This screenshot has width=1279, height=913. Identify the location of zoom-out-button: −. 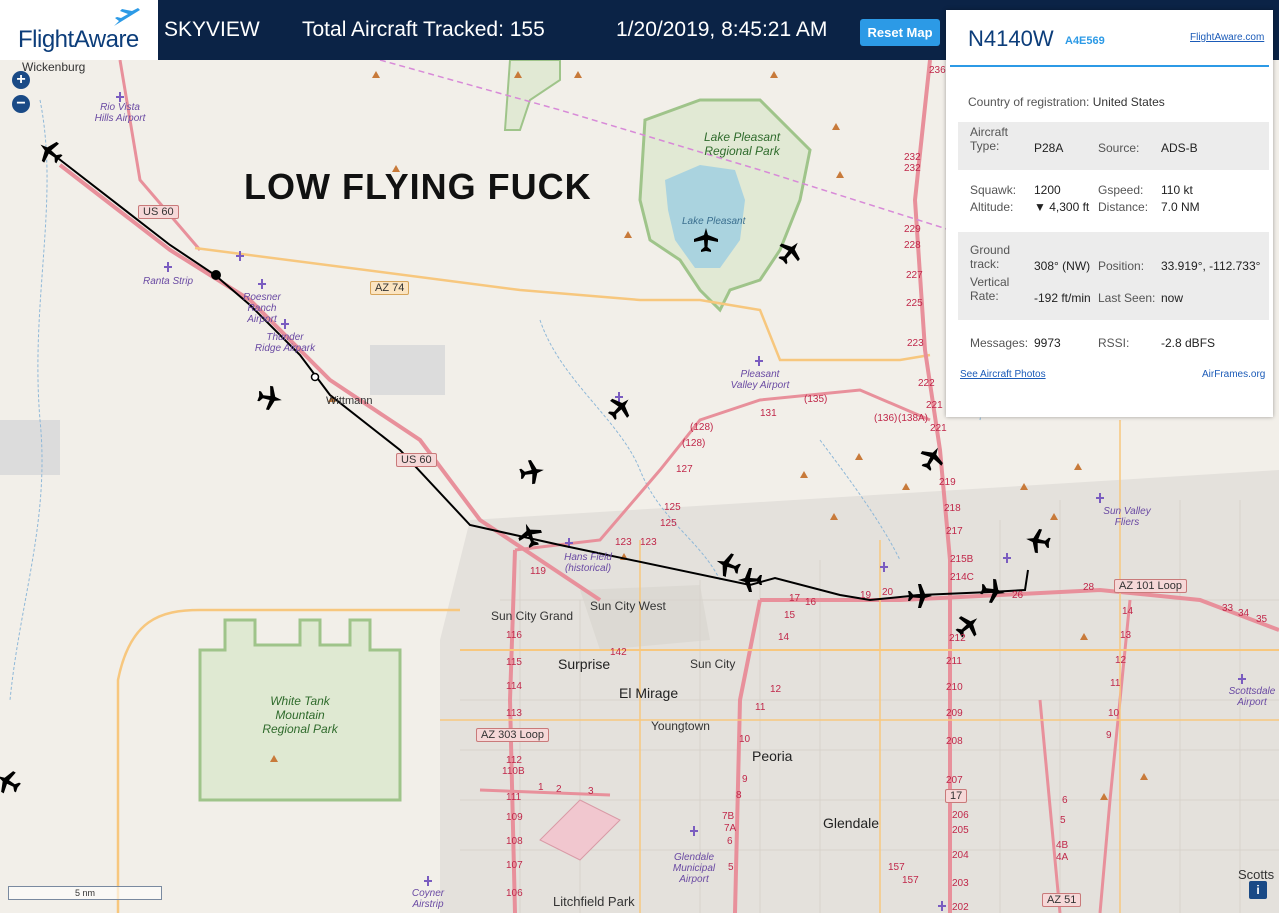
(21, 104).